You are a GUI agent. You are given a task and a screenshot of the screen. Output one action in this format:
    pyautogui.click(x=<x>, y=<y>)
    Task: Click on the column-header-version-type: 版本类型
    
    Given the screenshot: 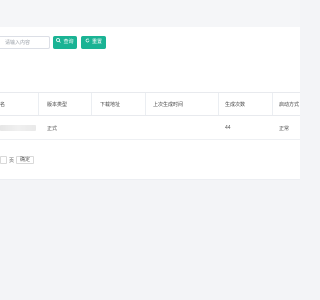 What is the action you would take?
    pyautogui.click(x=57, y=105)
    